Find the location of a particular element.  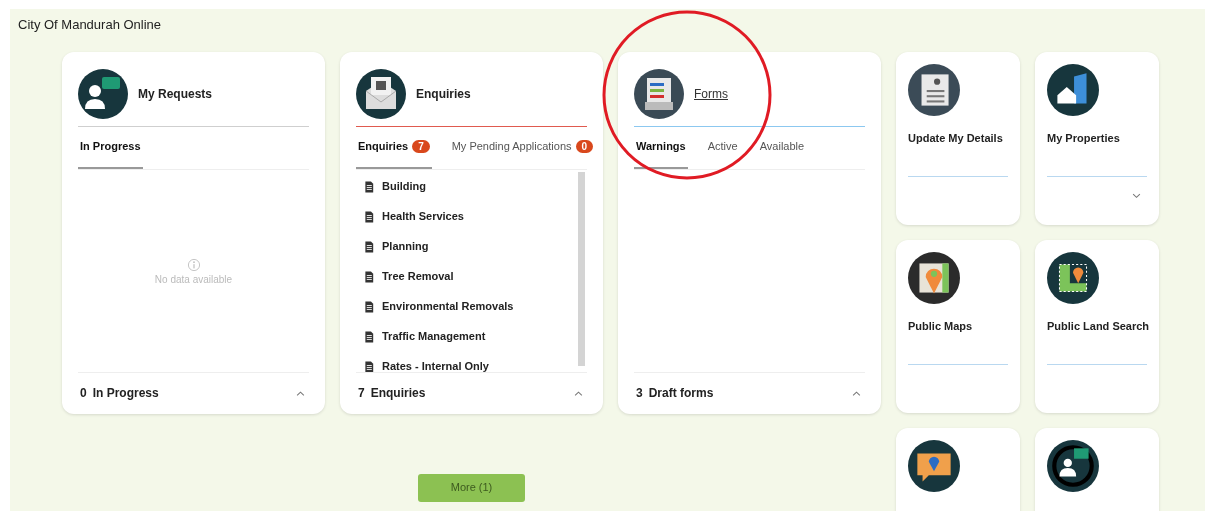

scrollbar is located at coordinates (581, 268).